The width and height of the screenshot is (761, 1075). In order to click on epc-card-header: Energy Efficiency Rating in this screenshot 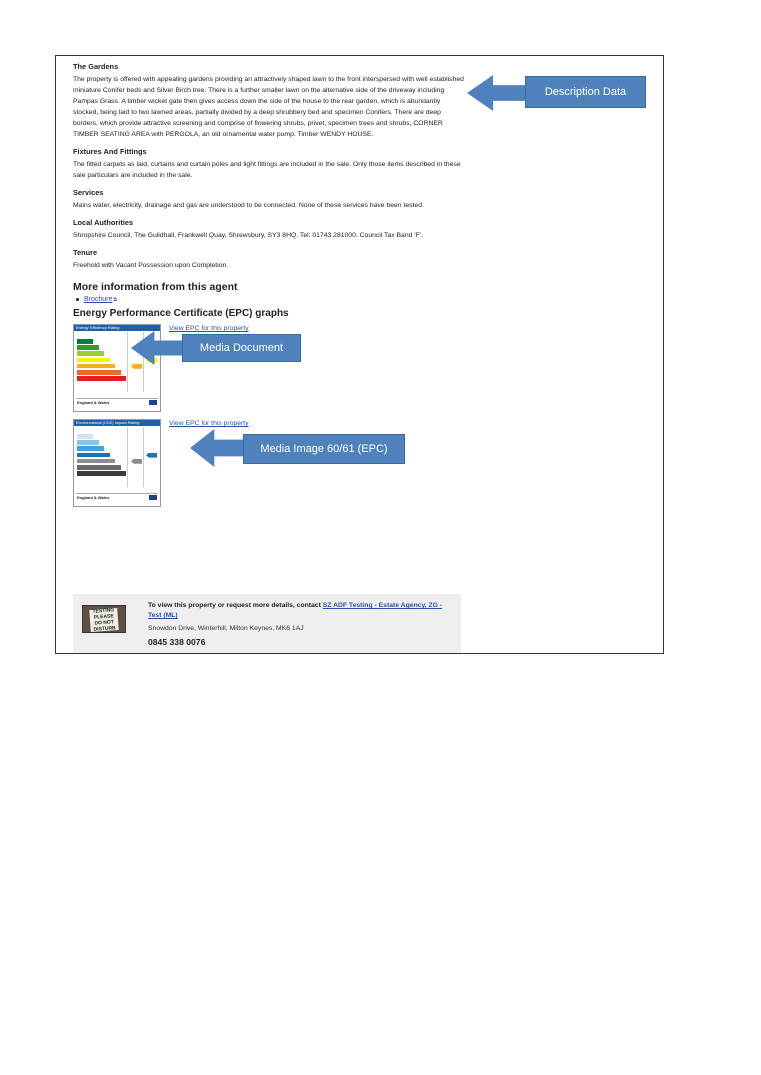, I will do `click(117, 328)`.